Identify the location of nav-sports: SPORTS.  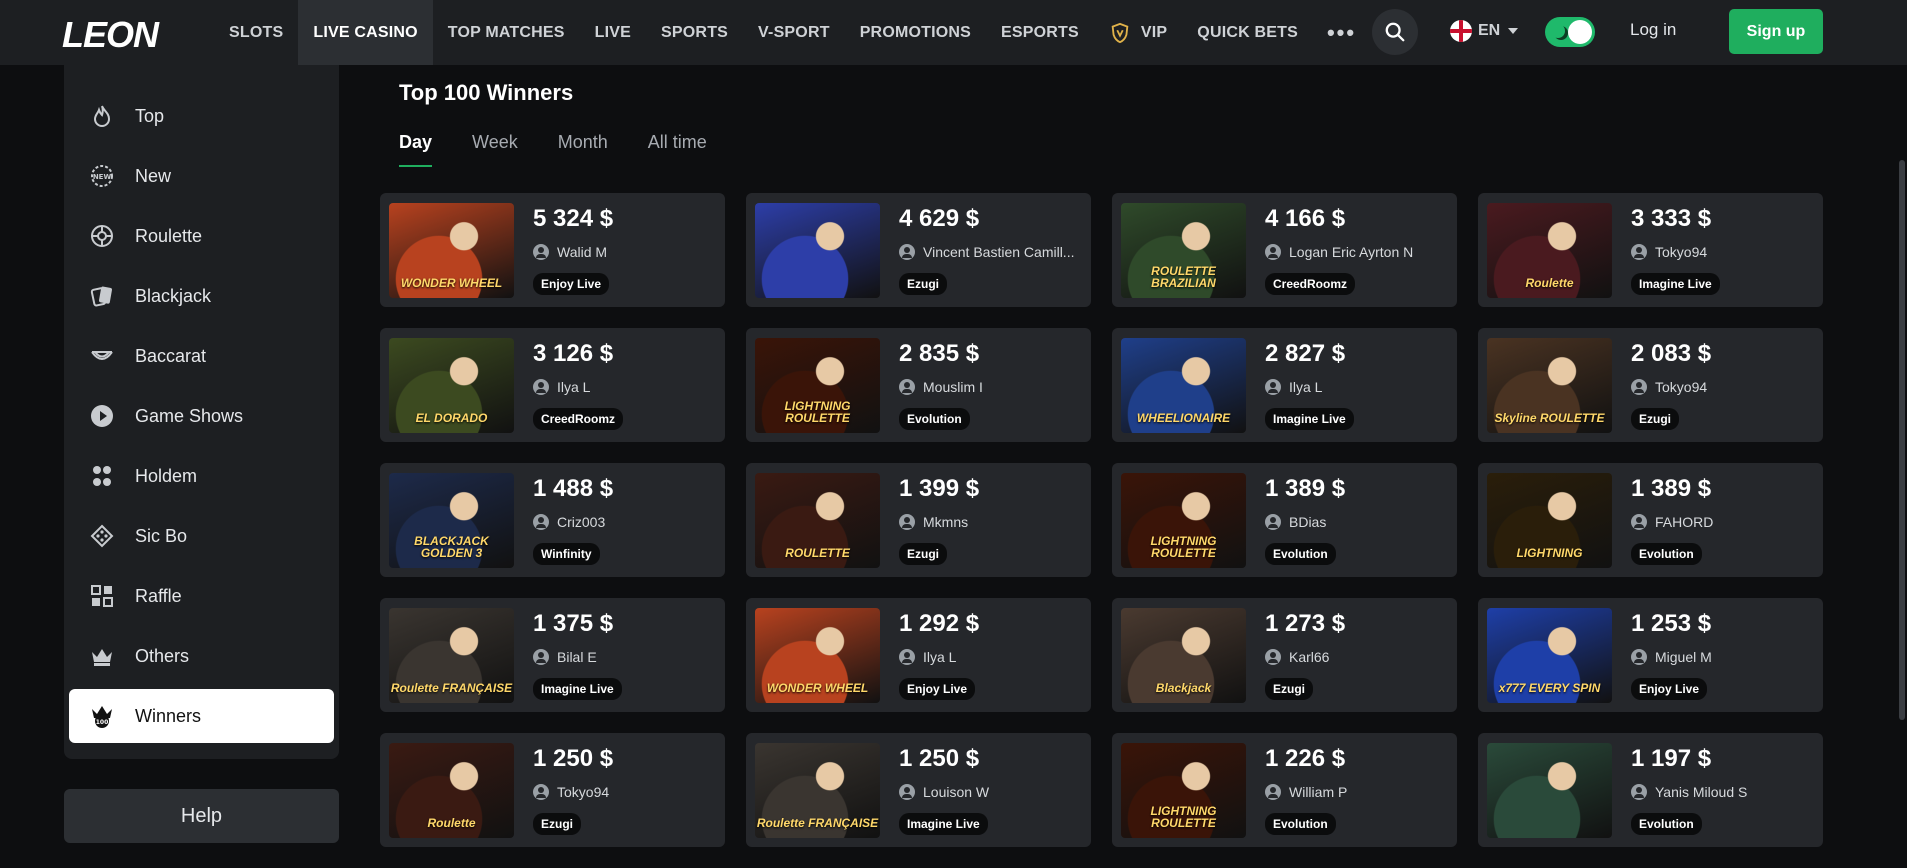
(694, 32).